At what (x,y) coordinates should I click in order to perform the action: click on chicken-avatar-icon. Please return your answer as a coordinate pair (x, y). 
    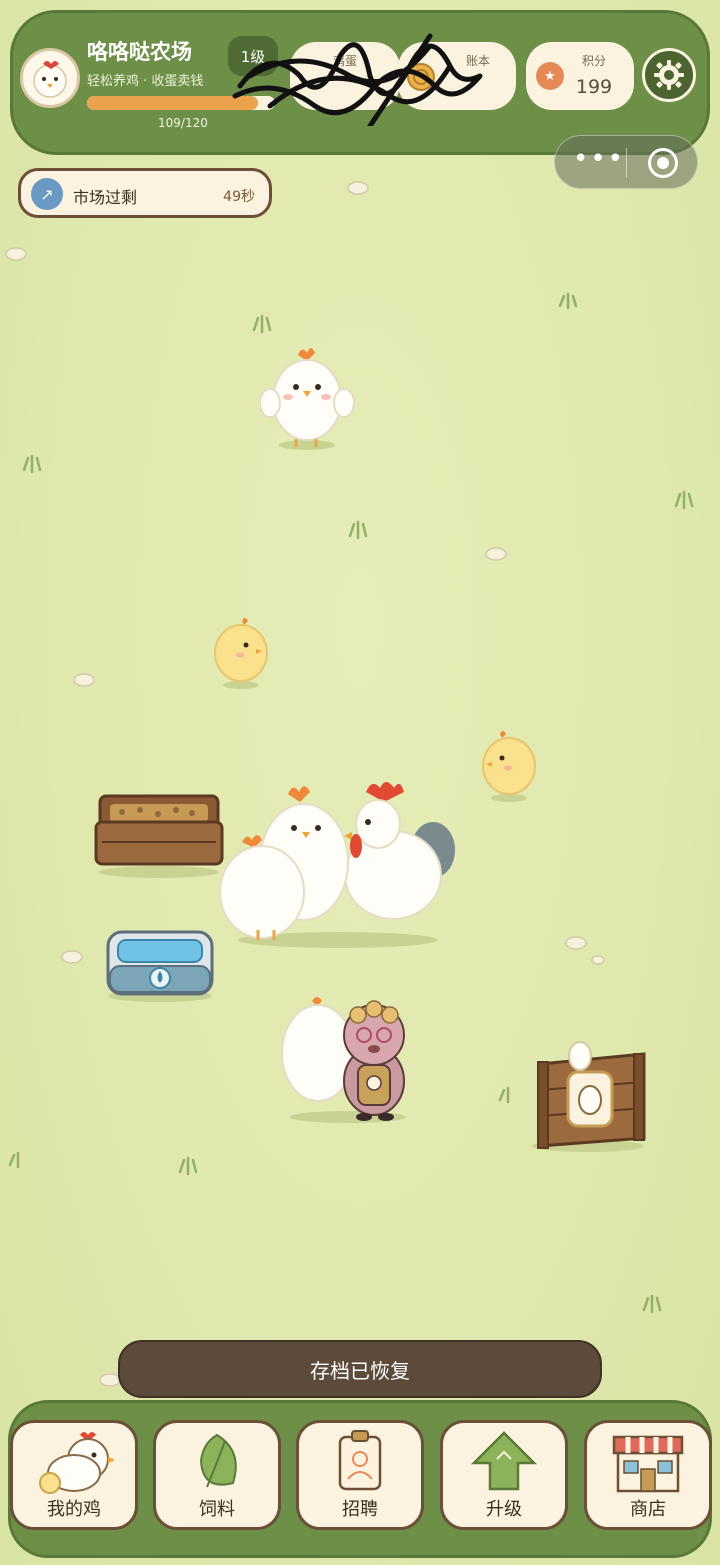
    Looking at the image, I should click on (50, 79).